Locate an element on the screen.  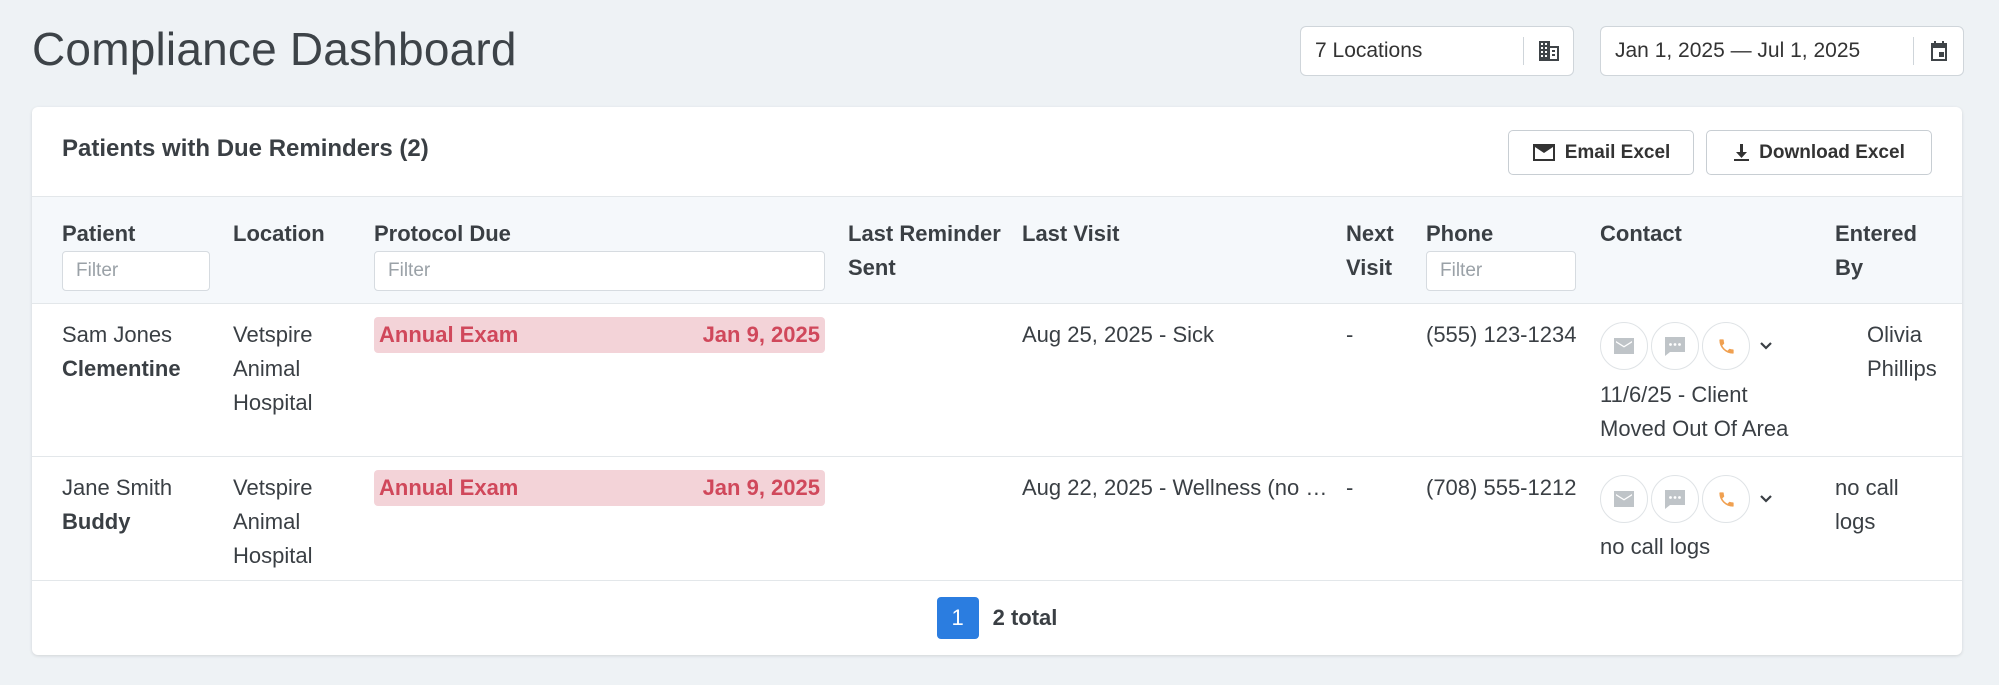
email-excel-button: Email Excel is located at coordinates (1601, 152).